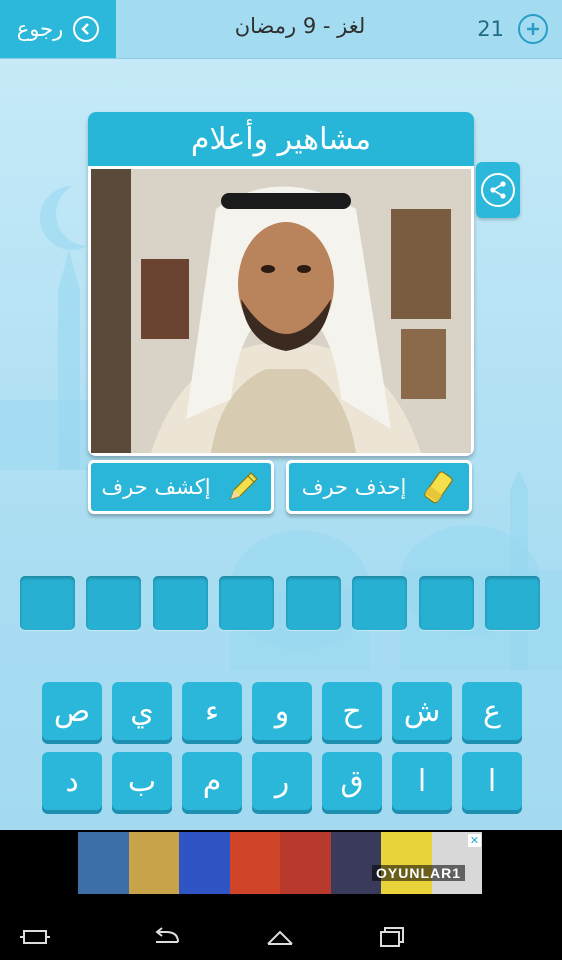  Describe the element at coordinates (492, 711) in the screenshot. I see `letter-key: ع` at that location.